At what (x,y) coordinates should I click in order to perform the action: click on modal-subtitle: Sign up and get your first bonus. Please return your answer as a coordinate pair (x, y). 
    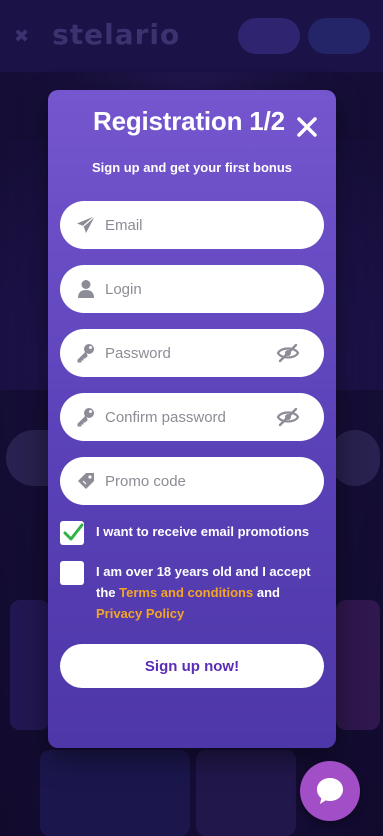
    Looking at the image, I should click on (192, 167).